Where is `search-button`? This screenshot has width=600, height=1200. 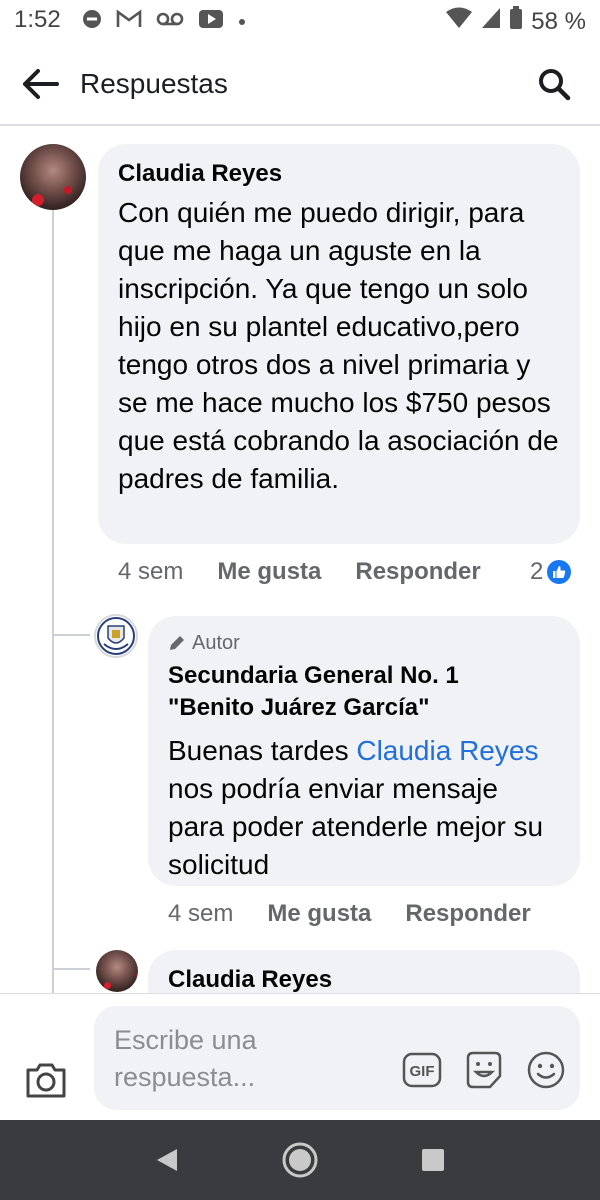 search-button is located at coordinates (554, 84).